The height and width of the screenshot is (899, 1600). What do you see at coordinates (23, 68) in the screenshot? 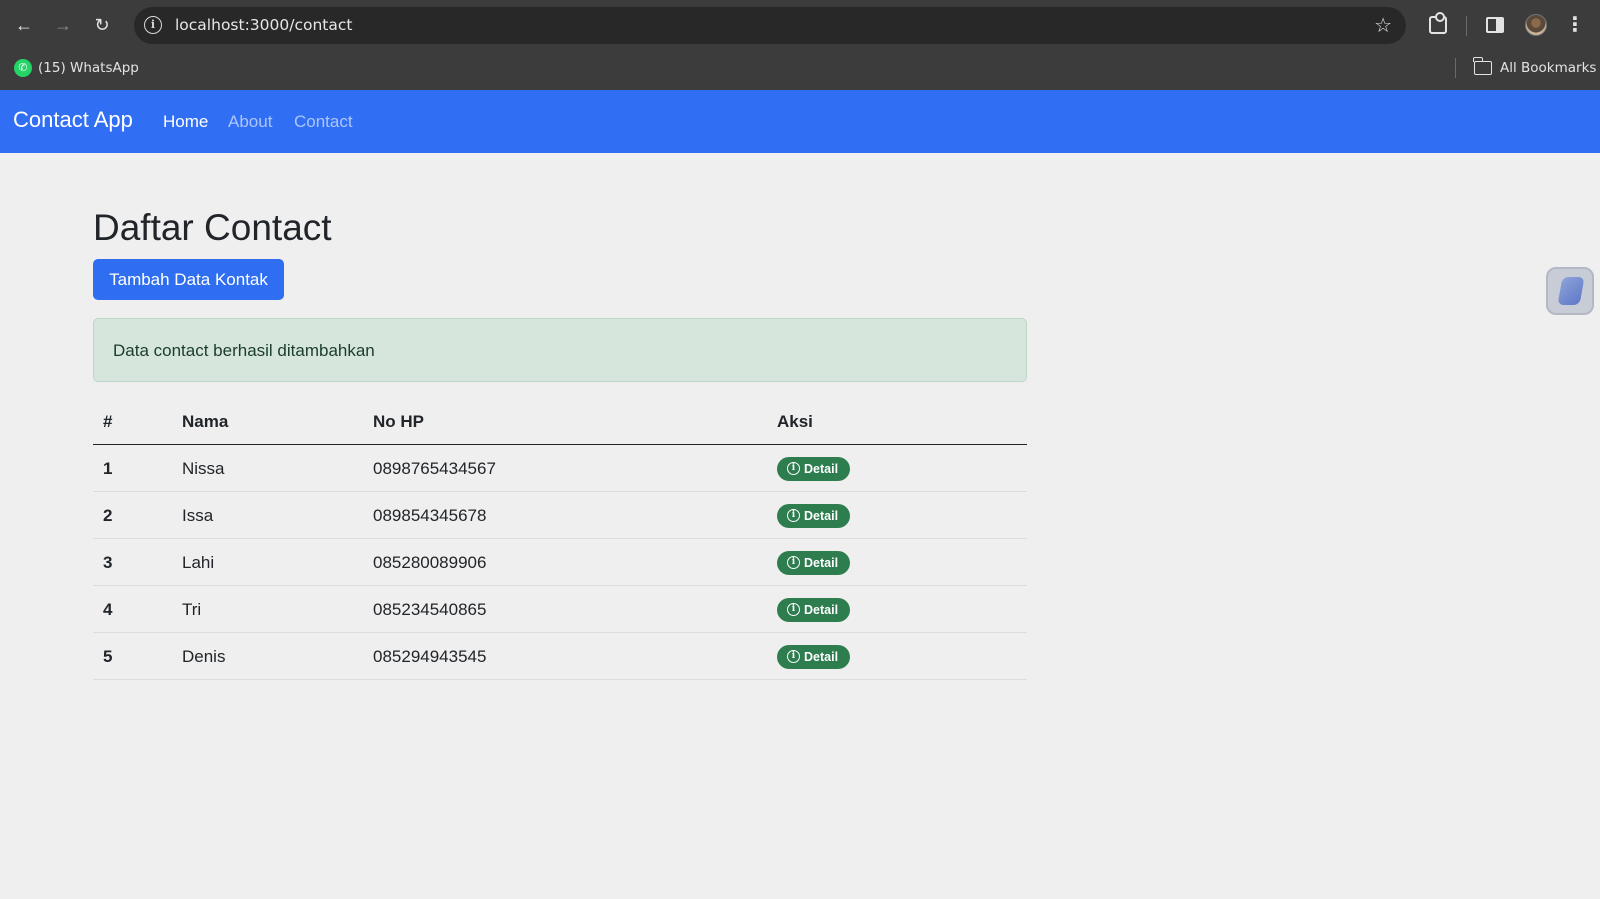
I see `whatsapp-icon: ✆` at bounding box center [23, 68].